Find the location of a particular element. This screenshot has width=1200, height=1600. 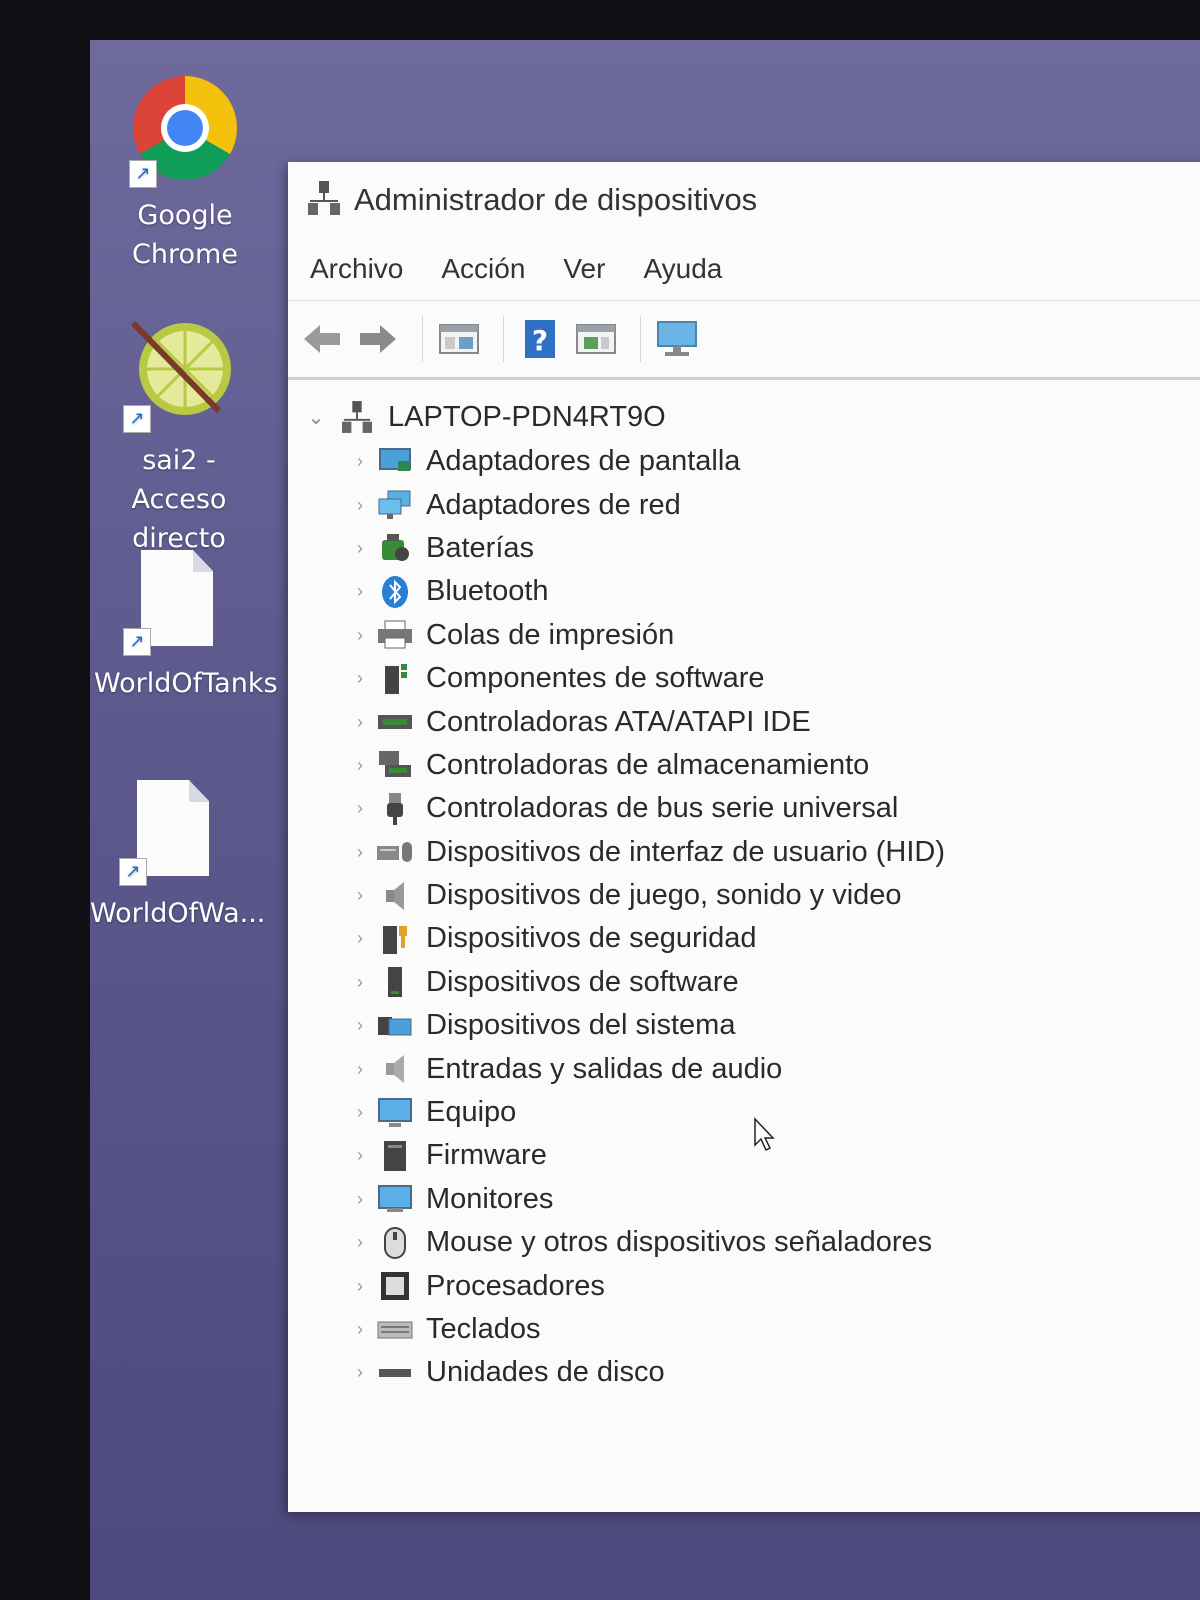

tree-item: › Adaptadores de pantalla is located at coordinates (751, 461).